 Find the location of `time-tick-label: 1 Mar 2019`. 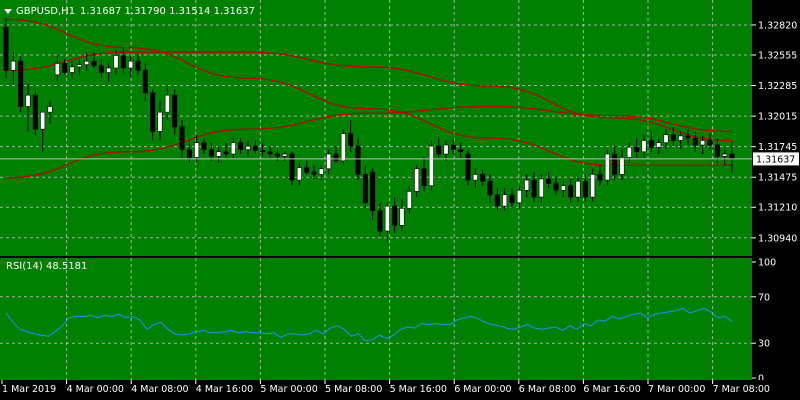

time-tick-label: 1 Mar 2019 is located at coordinates (29, 389).